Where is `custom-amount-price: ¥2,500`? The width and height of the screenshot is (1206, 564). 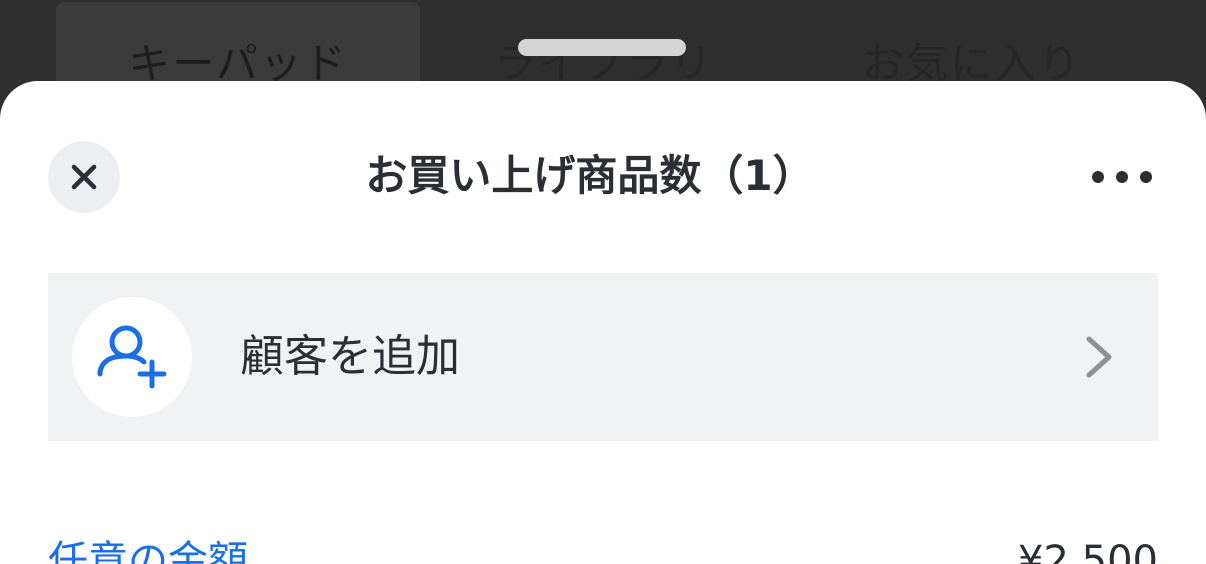
custom-amount-price: ¥2,500 is located at coordinates (1088, 551).